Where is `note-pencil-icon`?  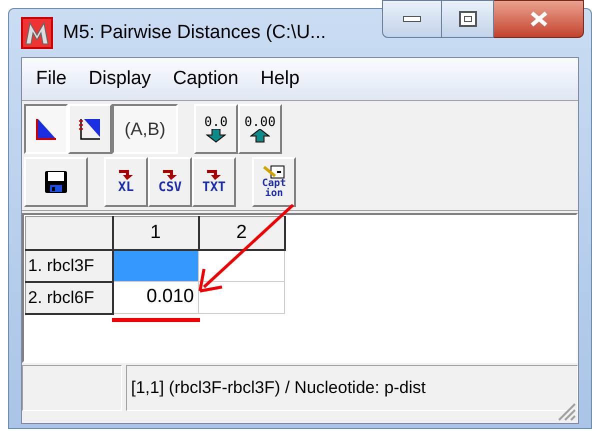
note-pencil-icon is located at coordinates (274, 172).